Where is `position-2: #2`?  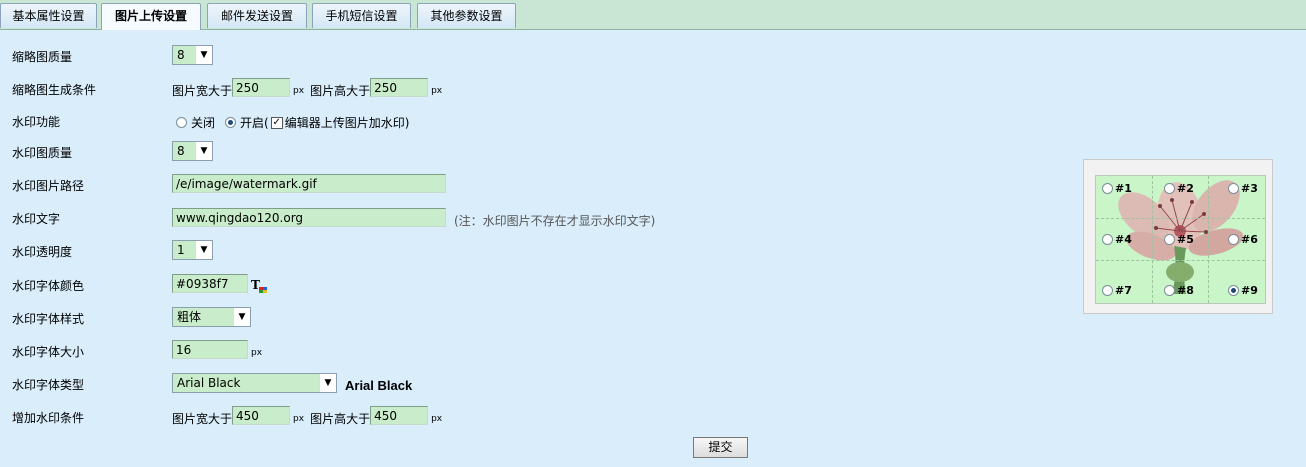 position-2: #2 is located at coordinates (1179, 188).